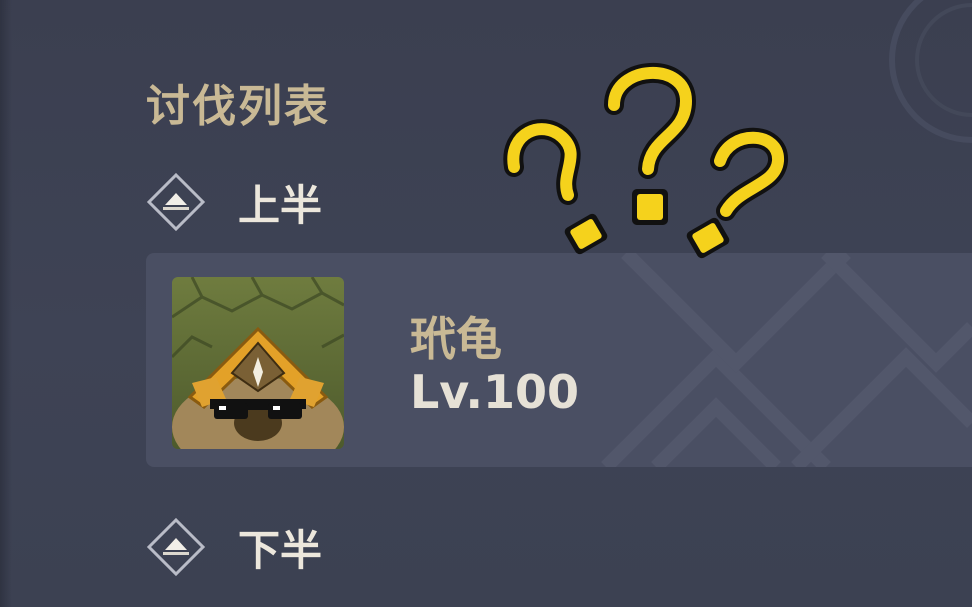 Image resolution: width=972 pixels, height=607 pixels. Describe the element at coordinates (280, 205) in the screenshot. I see `group-label-first-half: 上半` at that location.